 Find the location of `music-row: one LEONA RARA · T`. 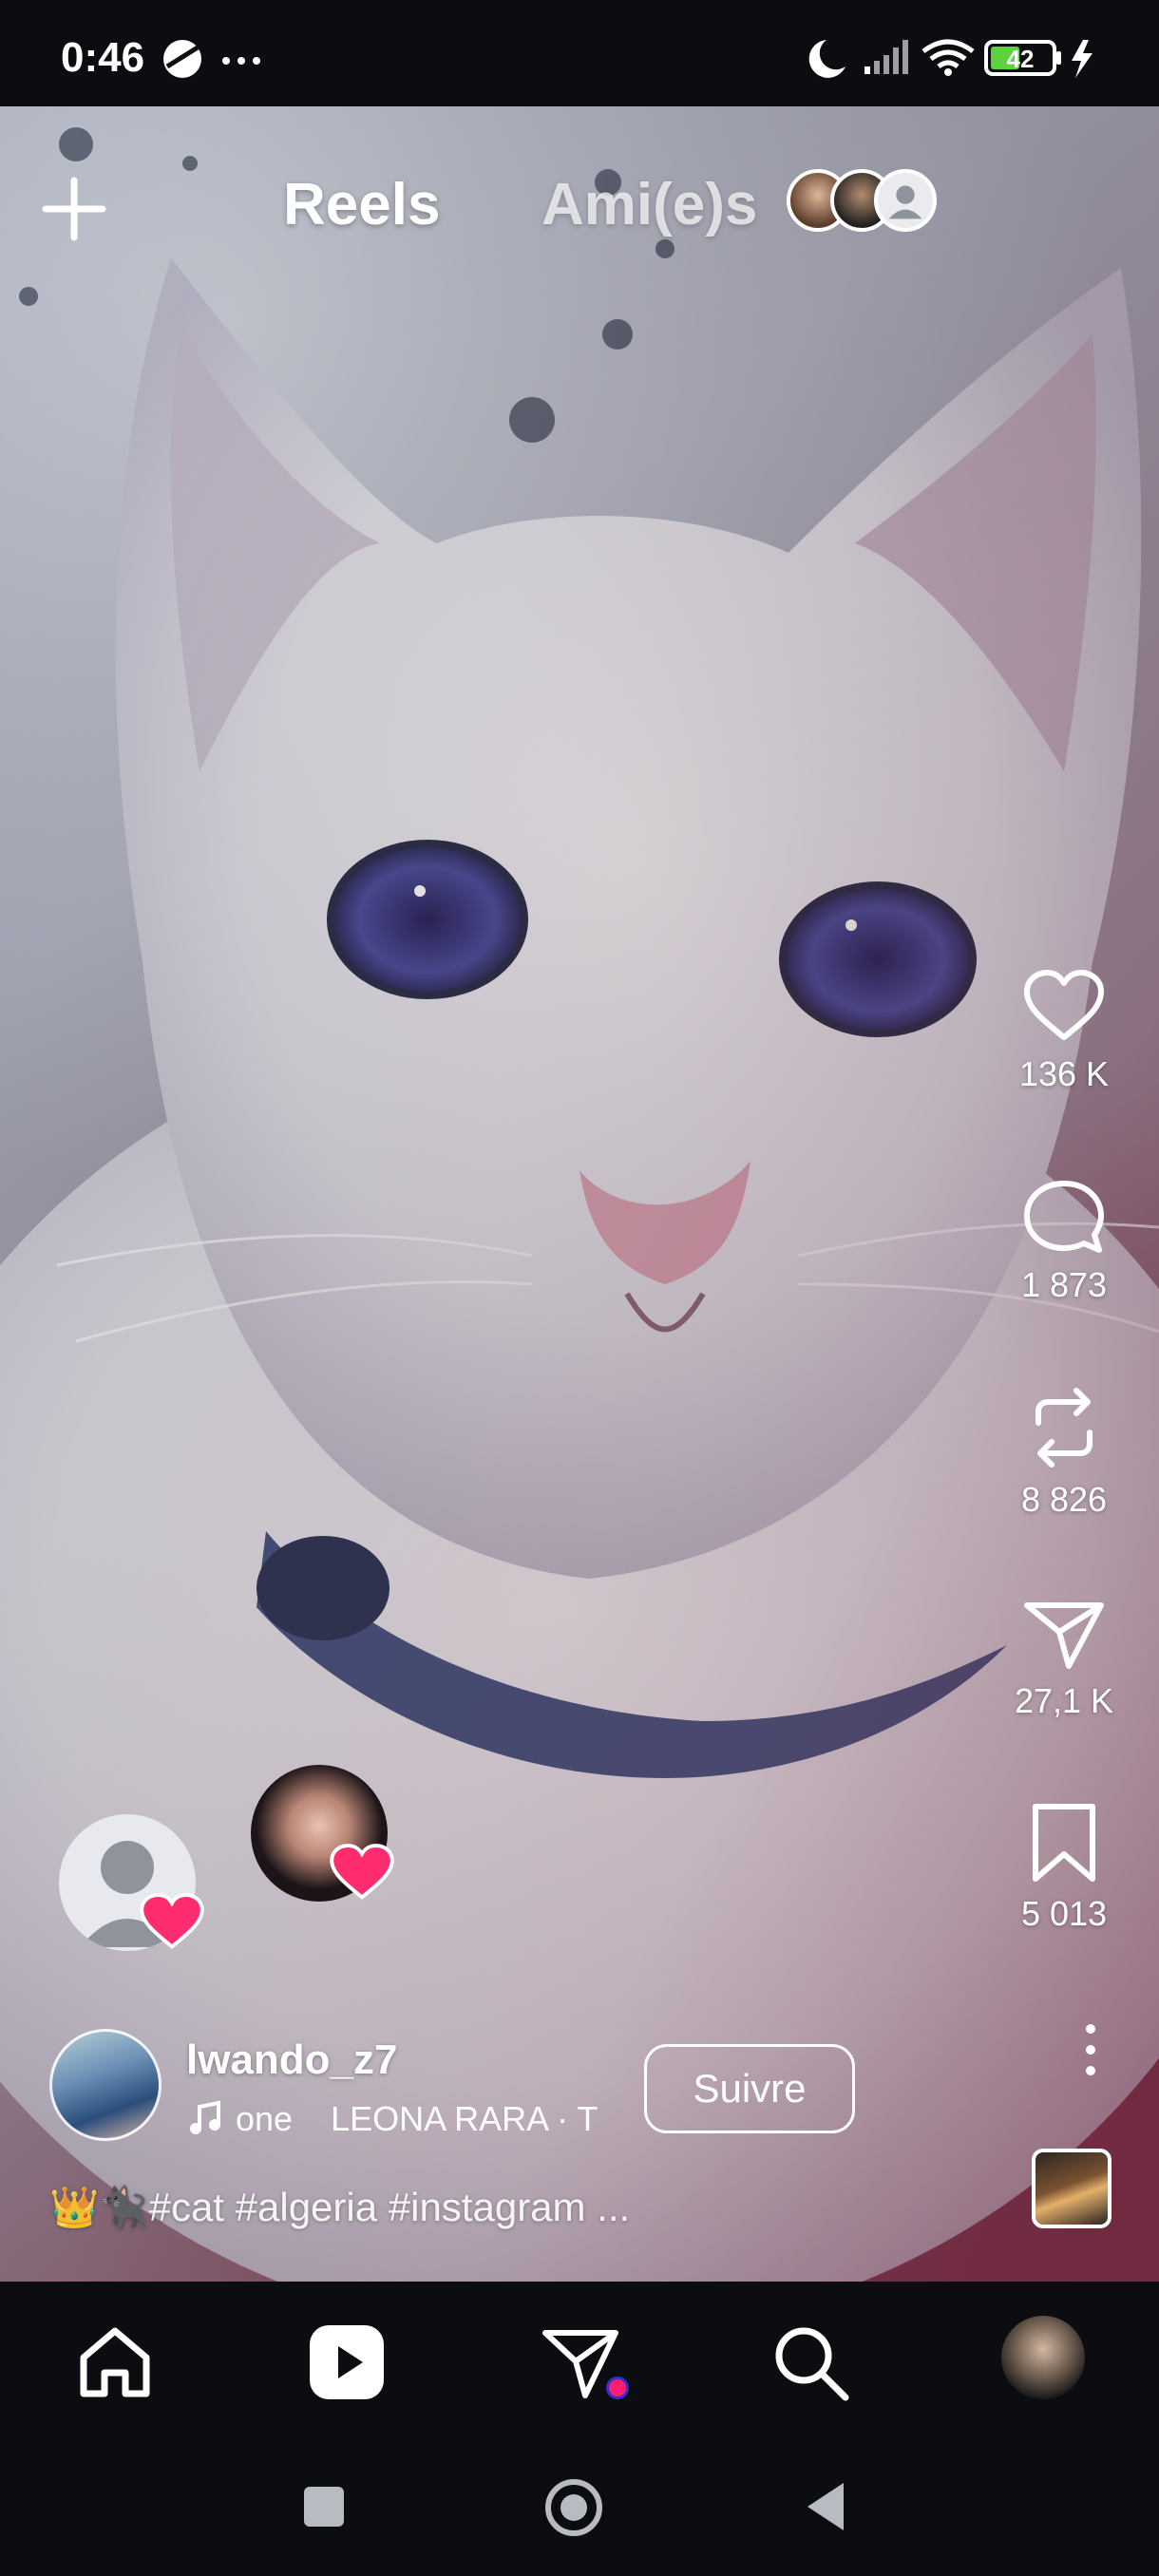

music-row: one LEONA RARA · T is located at coordinates (409, 2118).